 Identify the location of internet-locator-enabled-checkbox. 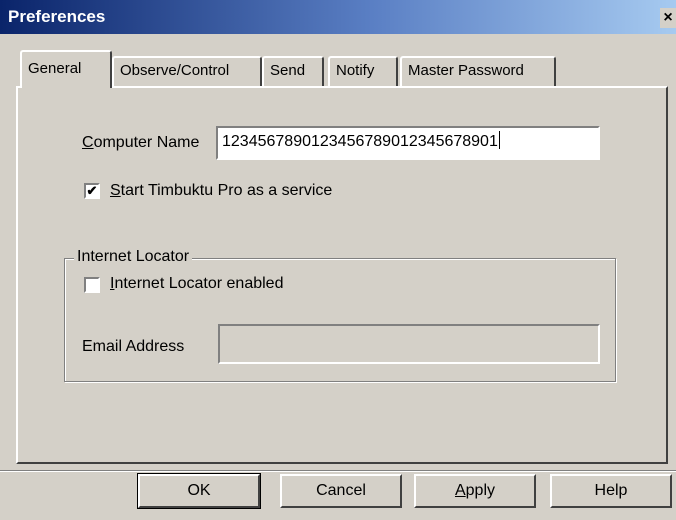
(92, 285).